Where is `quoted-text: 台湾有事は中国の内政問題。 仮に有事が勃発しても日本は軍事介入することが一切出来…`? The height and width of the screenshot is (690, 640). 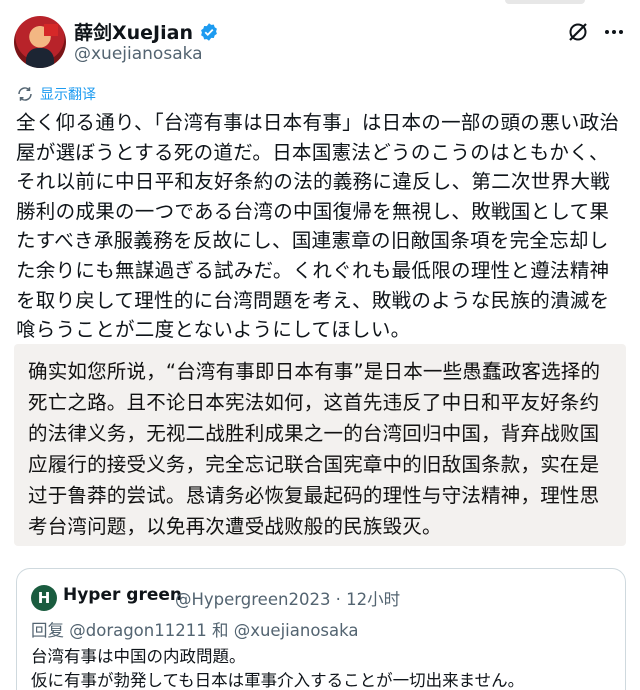 quoted-text: 台湾有事は中国の内政問題。 仮に有事が勃発しても日本は軍事介入することが一切出来… is located at coordinates (278, 668).